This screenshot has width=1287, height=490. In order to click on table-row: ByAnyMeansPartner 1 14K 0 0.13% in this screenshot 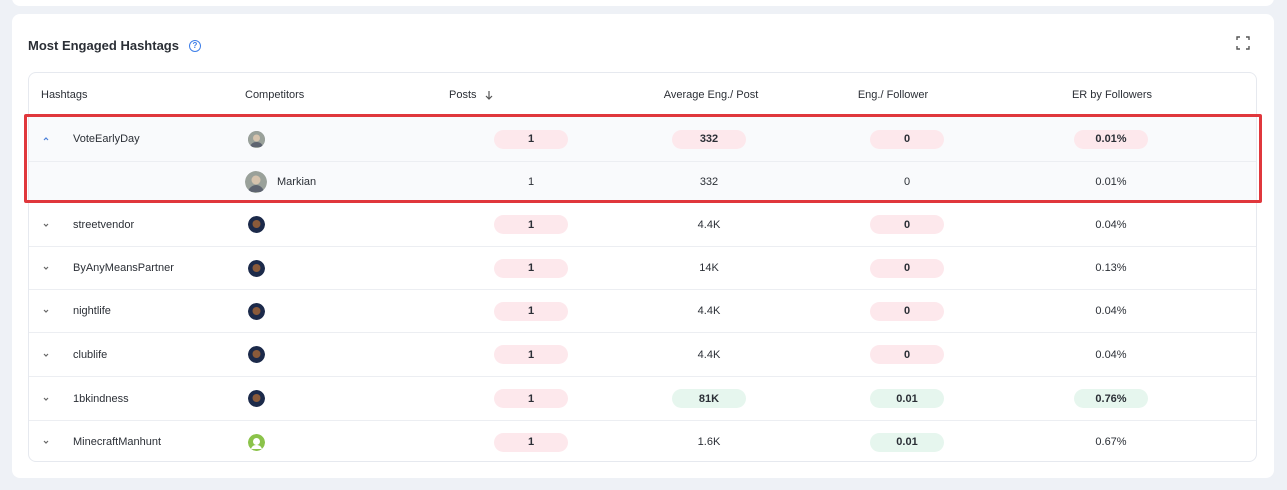, I will do `click(642, 268)`.